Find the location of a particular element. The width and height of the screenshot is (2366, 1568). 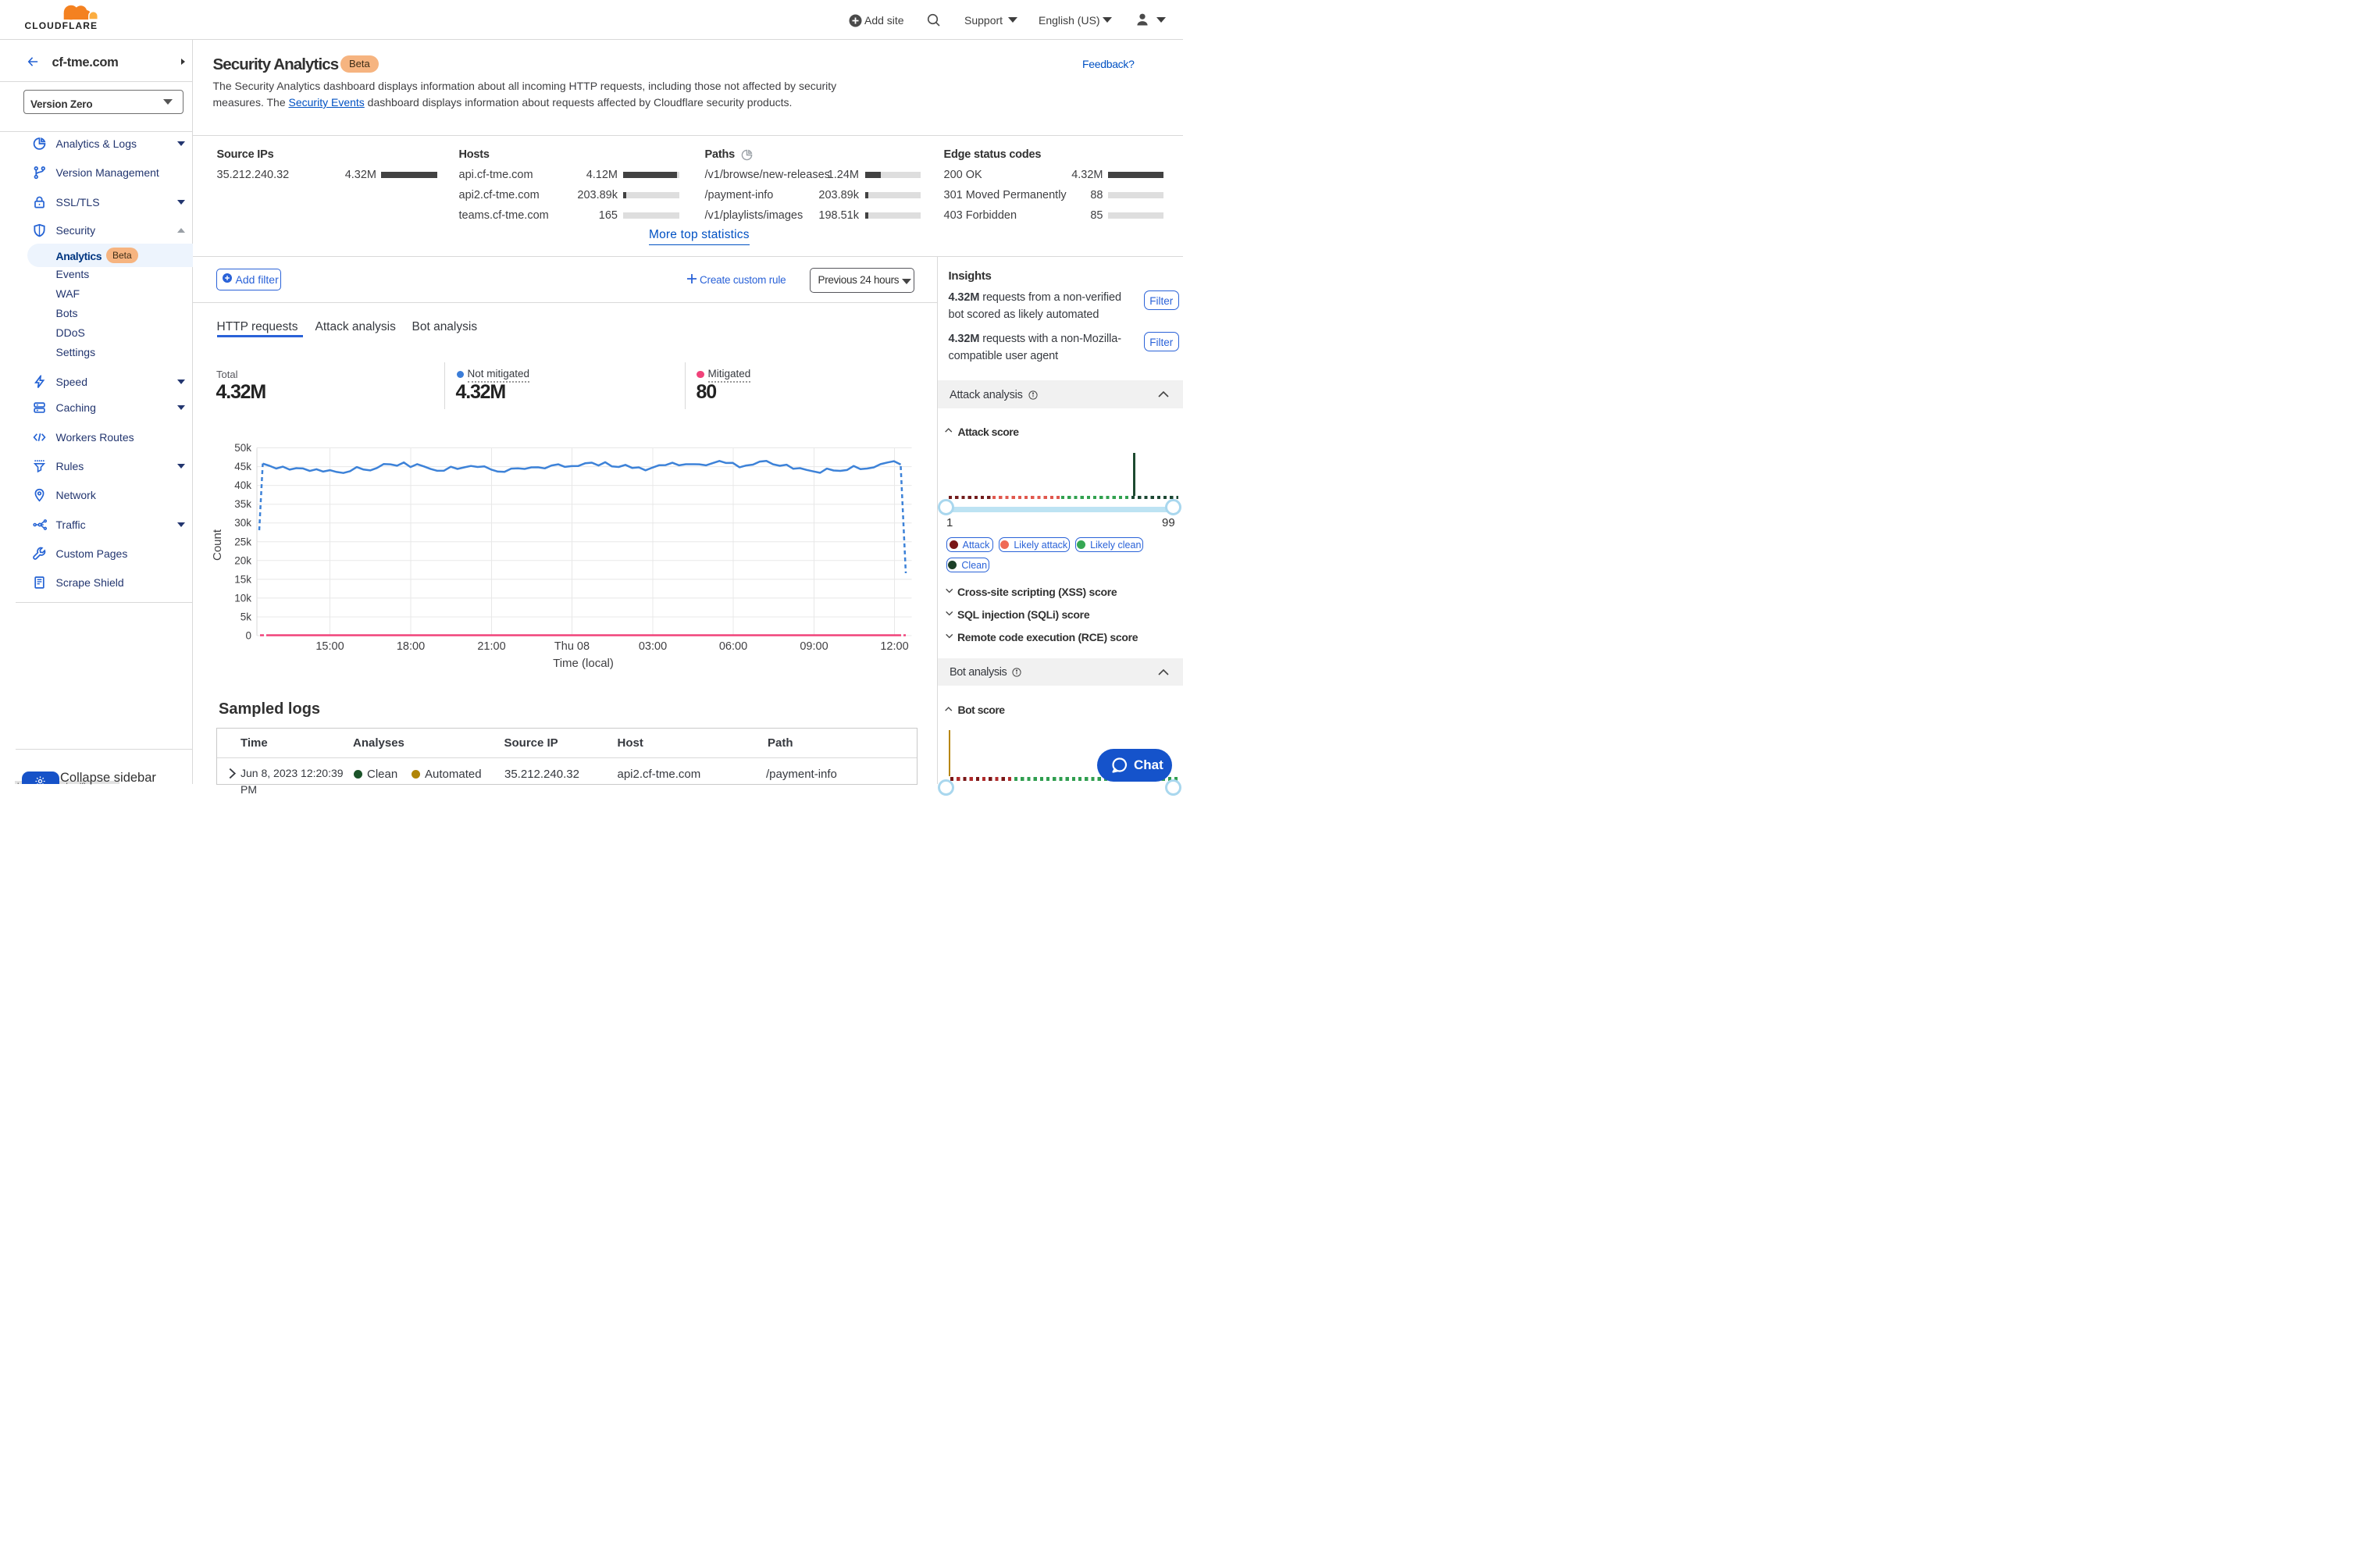

svg-text: 15k is located at coordinates (242, 579).